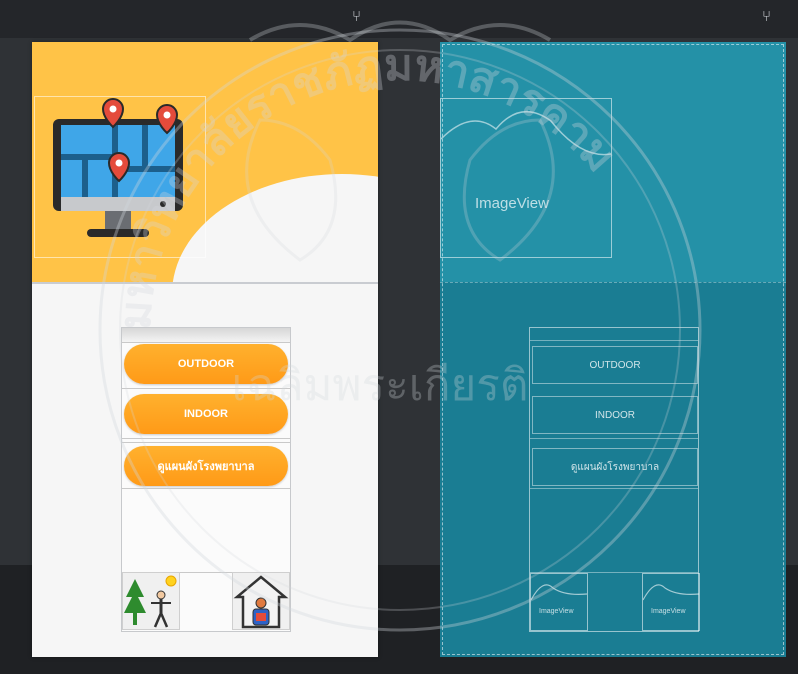 Image resolution: width=798 pixels, height=674 pixels. I want to click on blueprint-imageview-right: ImageView, so click(671, 602).